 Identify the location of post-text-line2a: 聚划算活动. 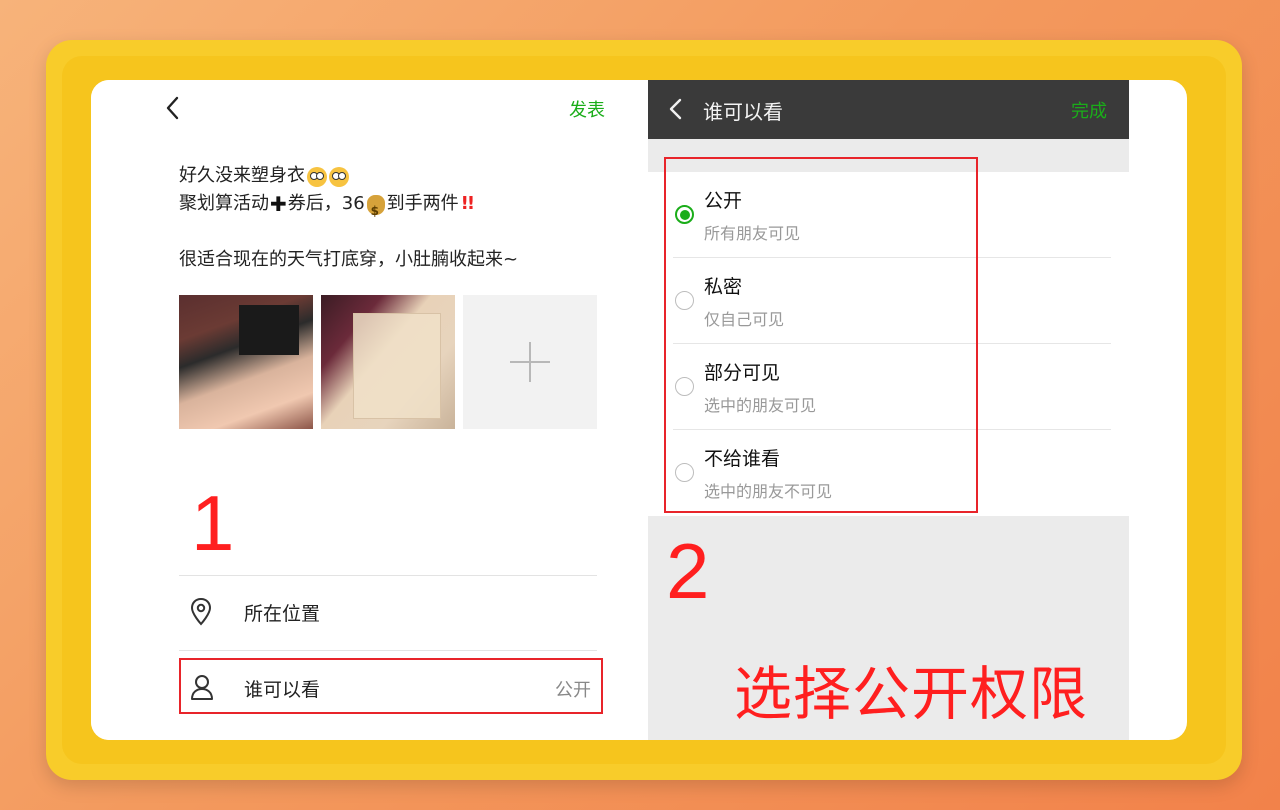
(224, 203).